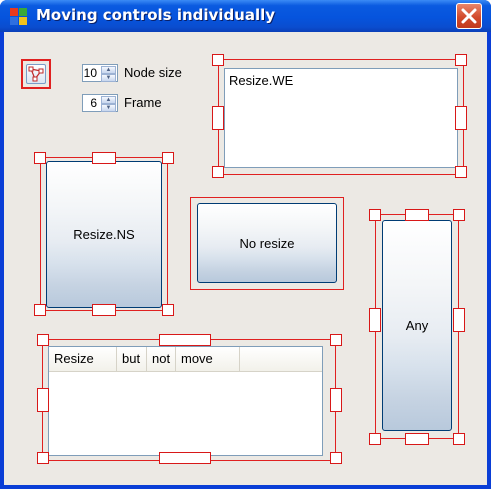 Image resolution: width=491 pixels, height=489 pixels. What do you see at coordinates (100, 103) in the screenshot?
I see `frame-stepper: 6 ▲ ▼` at bounding box center [100, 103].